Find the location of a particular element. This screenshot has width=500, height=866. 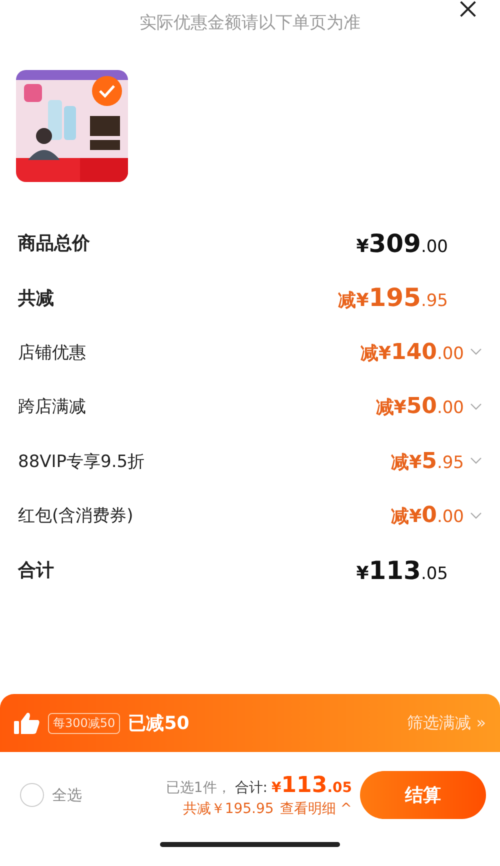

row-label: 合计 is located at coordinates (36, 570).